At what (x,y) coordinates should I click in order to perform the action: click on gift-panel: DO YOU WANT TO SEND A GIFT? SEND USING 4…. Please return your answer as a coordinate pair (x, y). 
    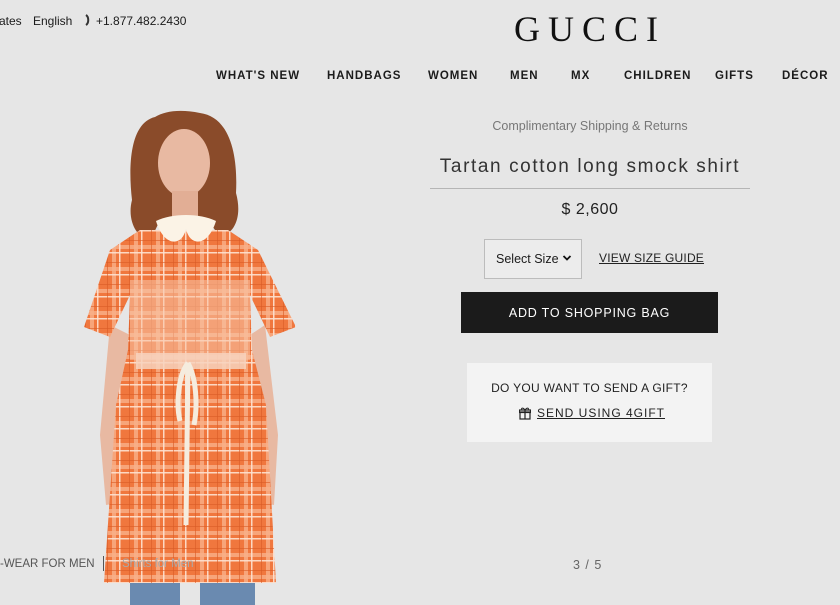
    Looking at the image, I should click on (589, 402).